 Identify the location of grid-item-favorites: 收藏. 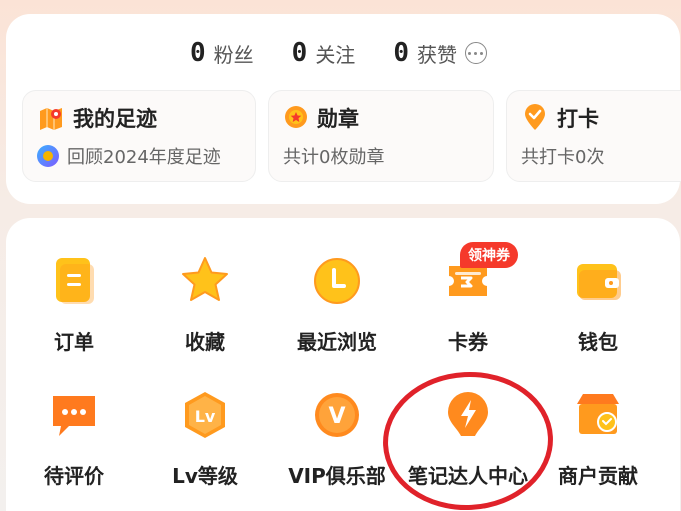
(205, 304).